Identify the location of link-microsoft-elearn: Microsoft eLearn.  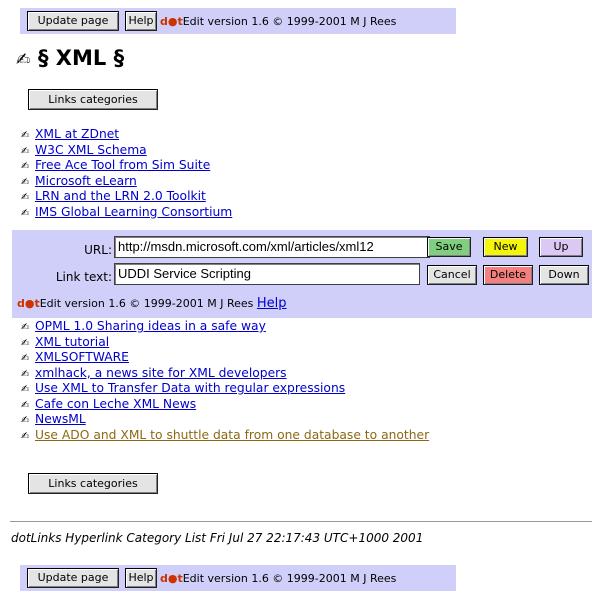
(86, 181).